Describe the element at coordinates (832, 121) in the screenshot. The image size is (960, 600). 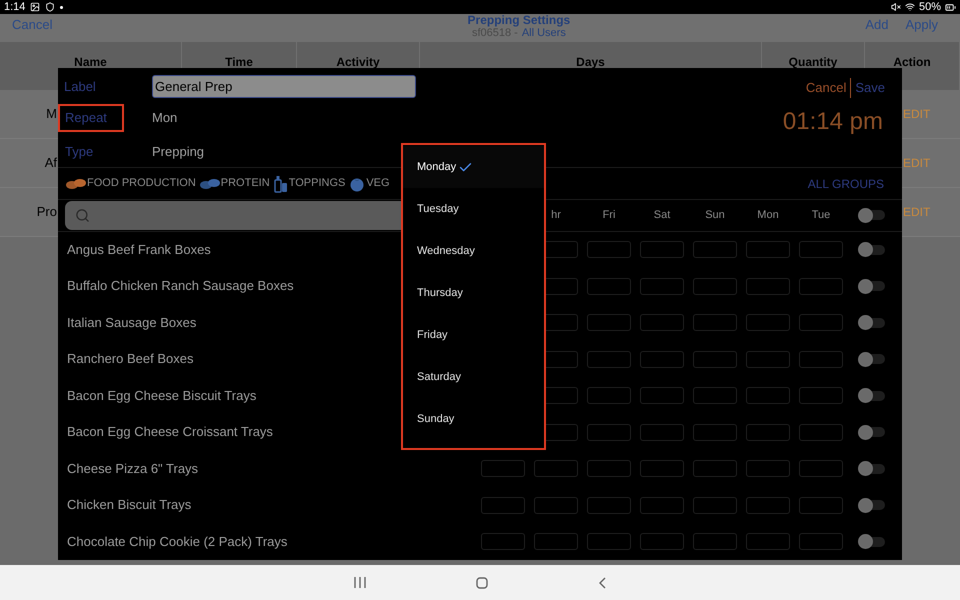
I see `time-display: 01:14 pm` at that location.